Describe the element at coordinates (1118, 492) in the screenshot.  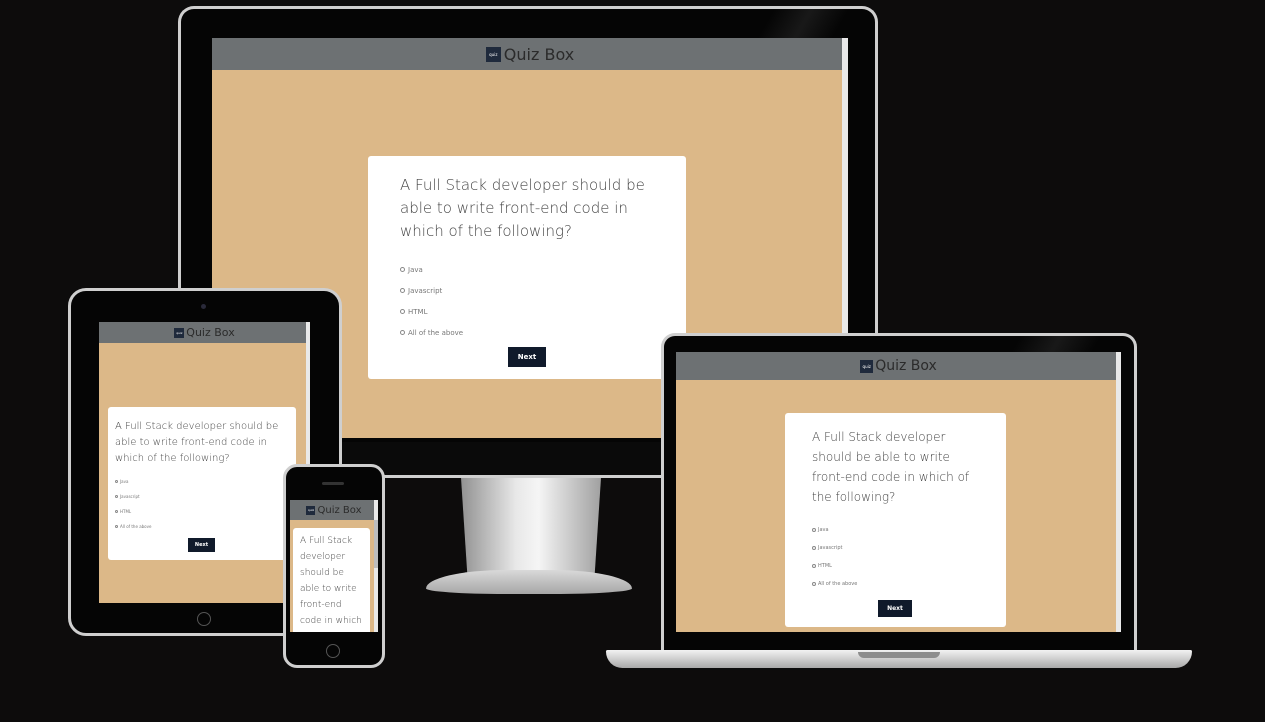
I see `scrollbar` at that location.